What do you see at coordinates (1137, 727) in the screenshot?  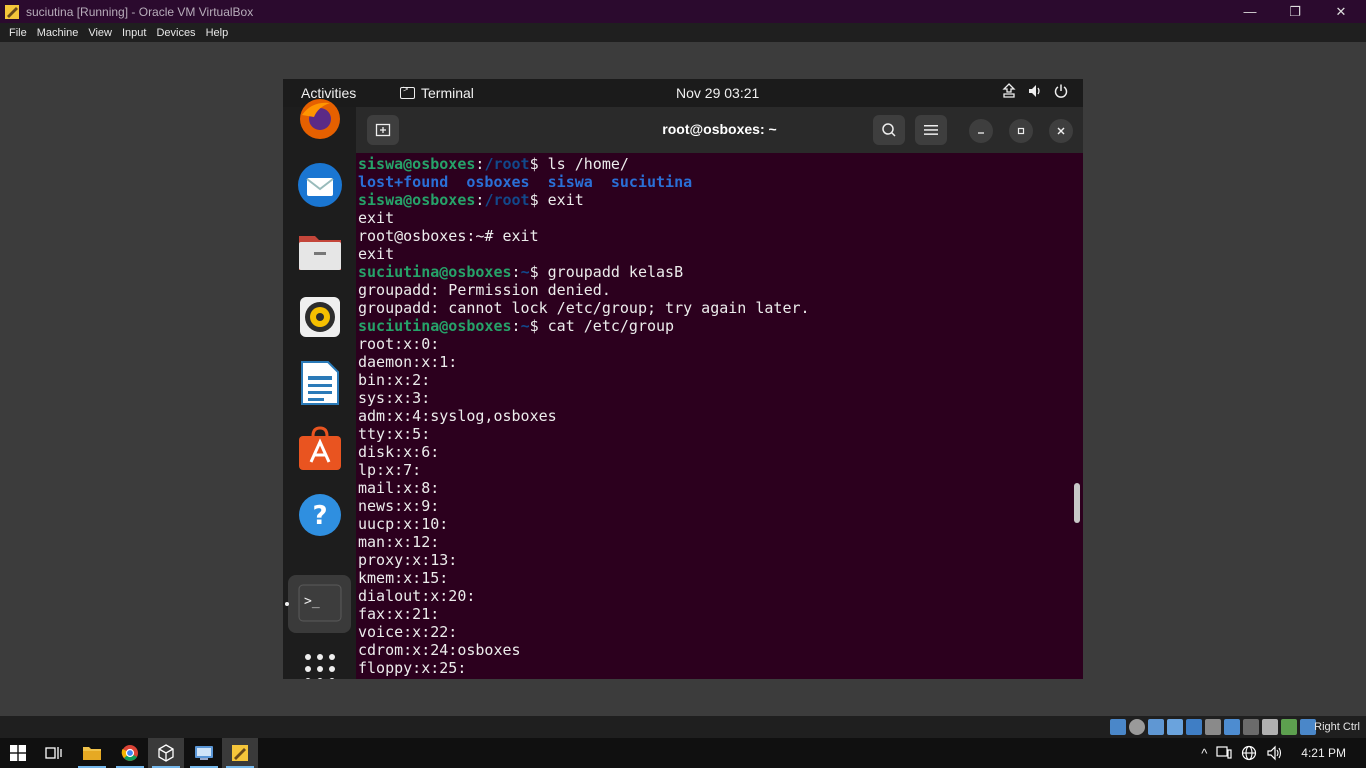 I see `optical-drive-icon` at bounding box center [1137, 727].